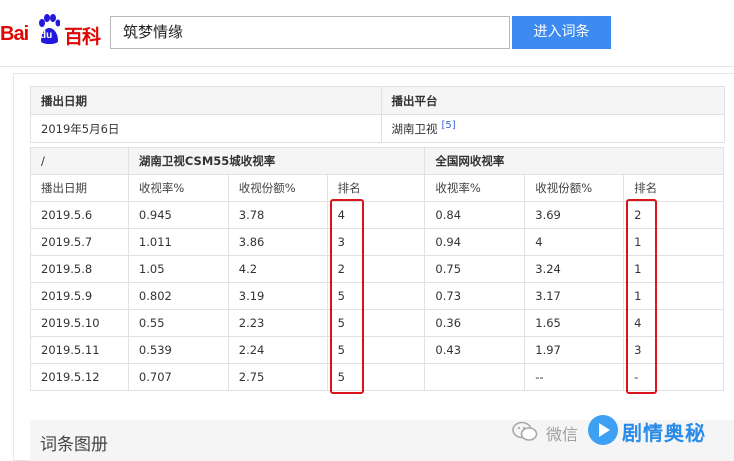  What do you see at coordinates (14, 34) in the screenshot?
I see `logo-bai-text: Bai` at bounding box center [14, 34].